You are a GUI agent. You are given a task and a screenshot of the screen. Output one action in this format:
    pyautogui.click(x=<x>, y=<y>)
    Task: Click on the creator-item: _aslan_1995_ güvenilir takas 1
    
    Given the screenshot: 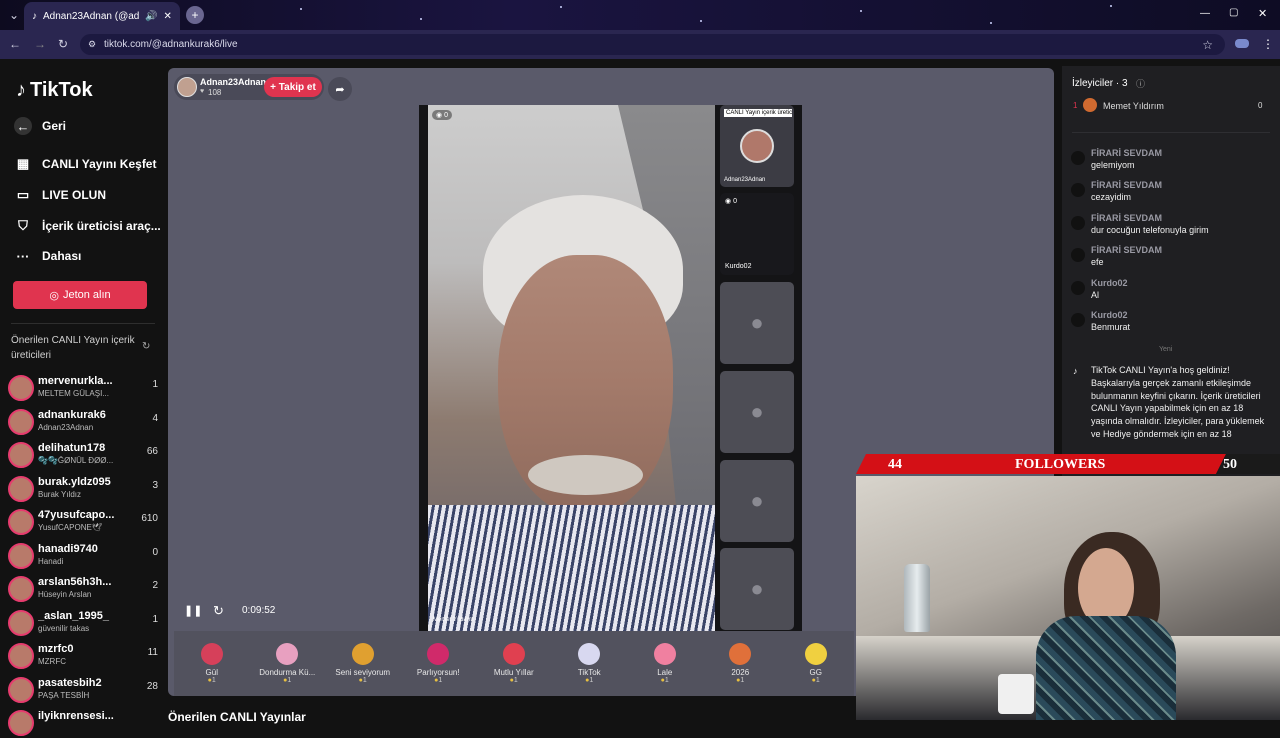 What is the action you would take?
    pyautogui.click(x=83, y=623)
    